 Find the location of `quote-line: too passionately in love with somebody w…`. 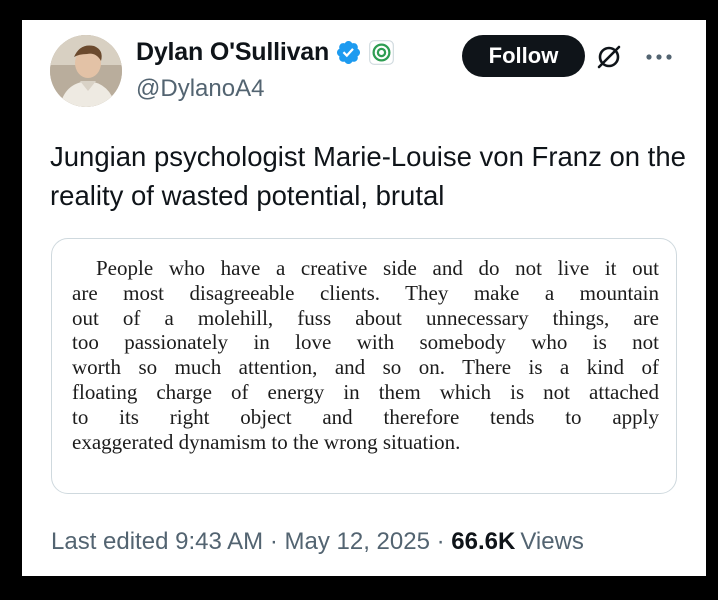

quote-line: too passionately in love with somebody w… is located at coordinates (365, 342).